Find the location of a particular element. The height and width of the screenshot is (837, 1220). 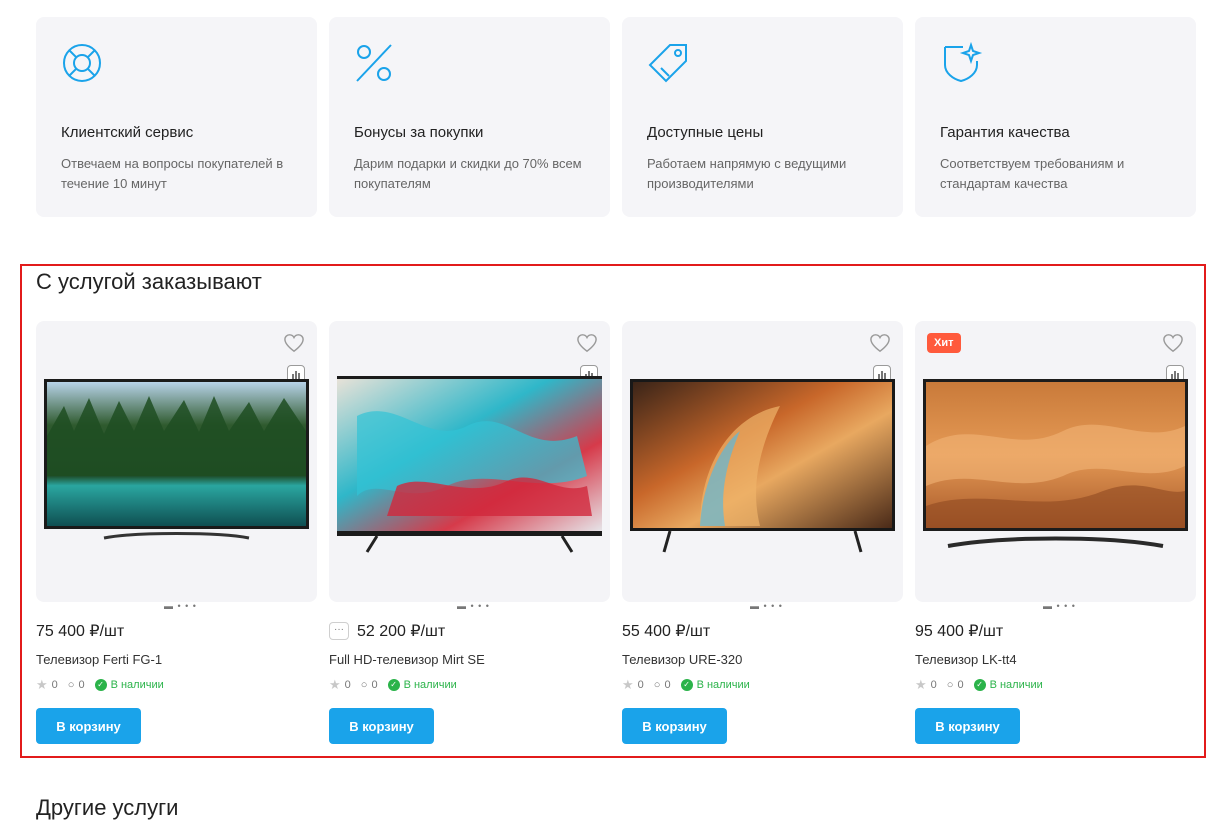

feature-title: Бонусы за покупки is located at coordinates (419, 132).